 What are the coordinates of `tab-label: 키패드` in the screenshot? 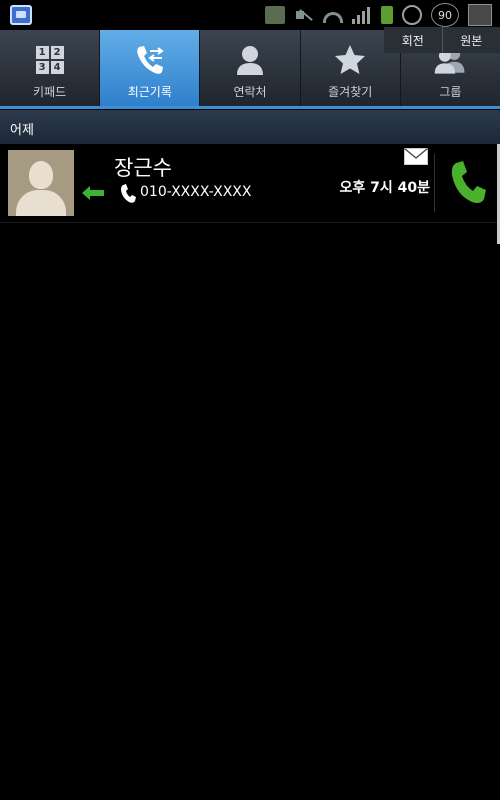 It's located at (50, 91).